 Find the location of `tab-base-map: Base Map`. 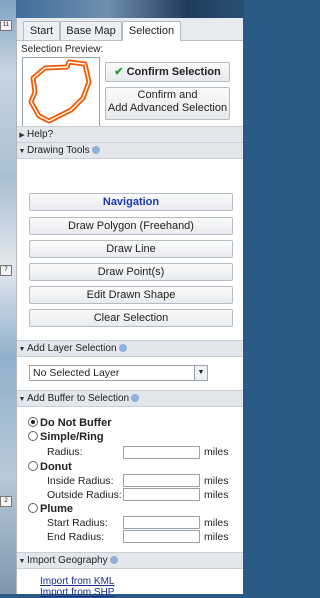

tab-base-map: Base Map is located at coordinates (91, 30).